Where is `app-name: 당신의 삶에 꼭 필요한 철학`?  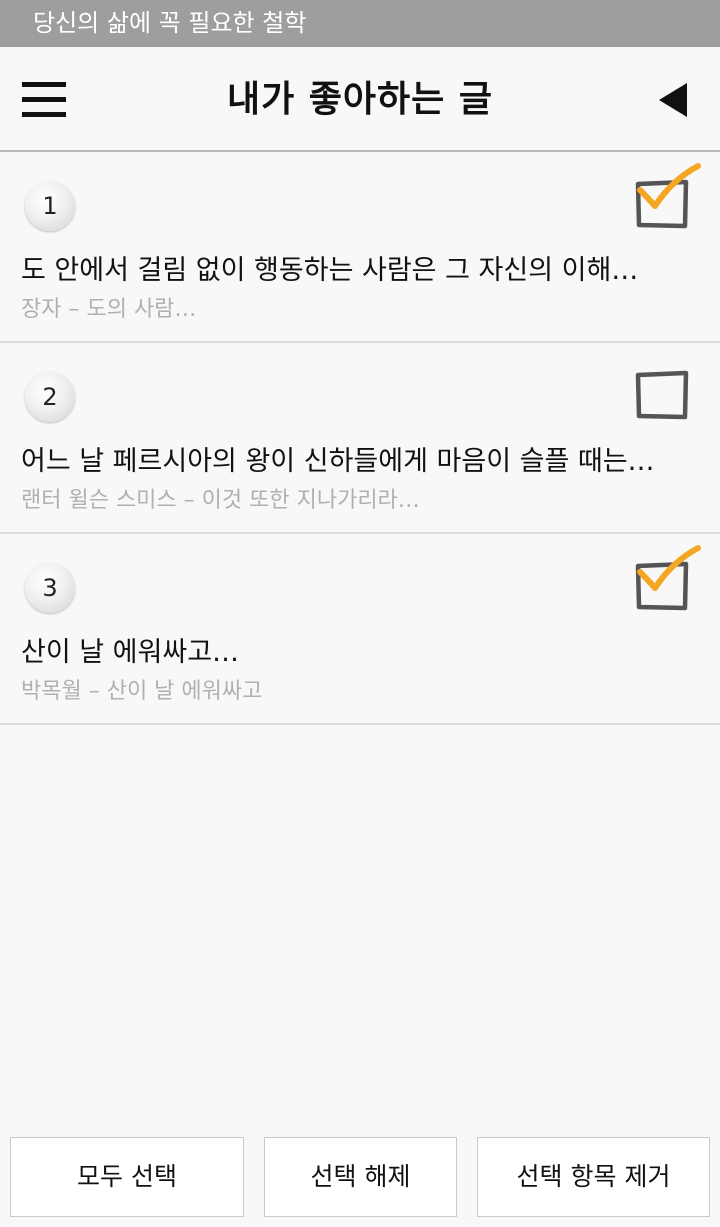 app-name: 당신의 삶에 꼭 필요한 철학 is located at coordinates (170, 23).